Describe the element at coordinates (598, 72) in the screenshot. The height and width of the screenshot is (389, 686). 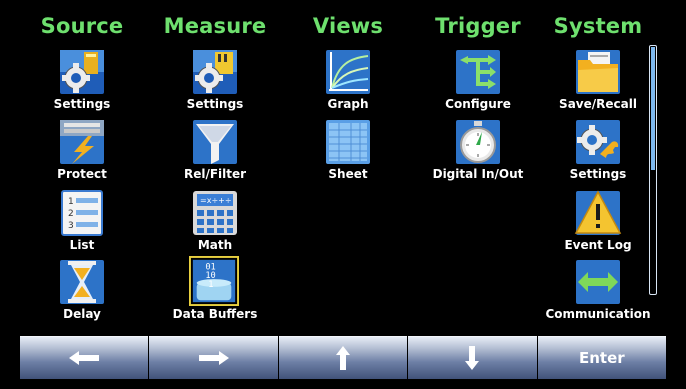
I see `folder-icon` at that location.